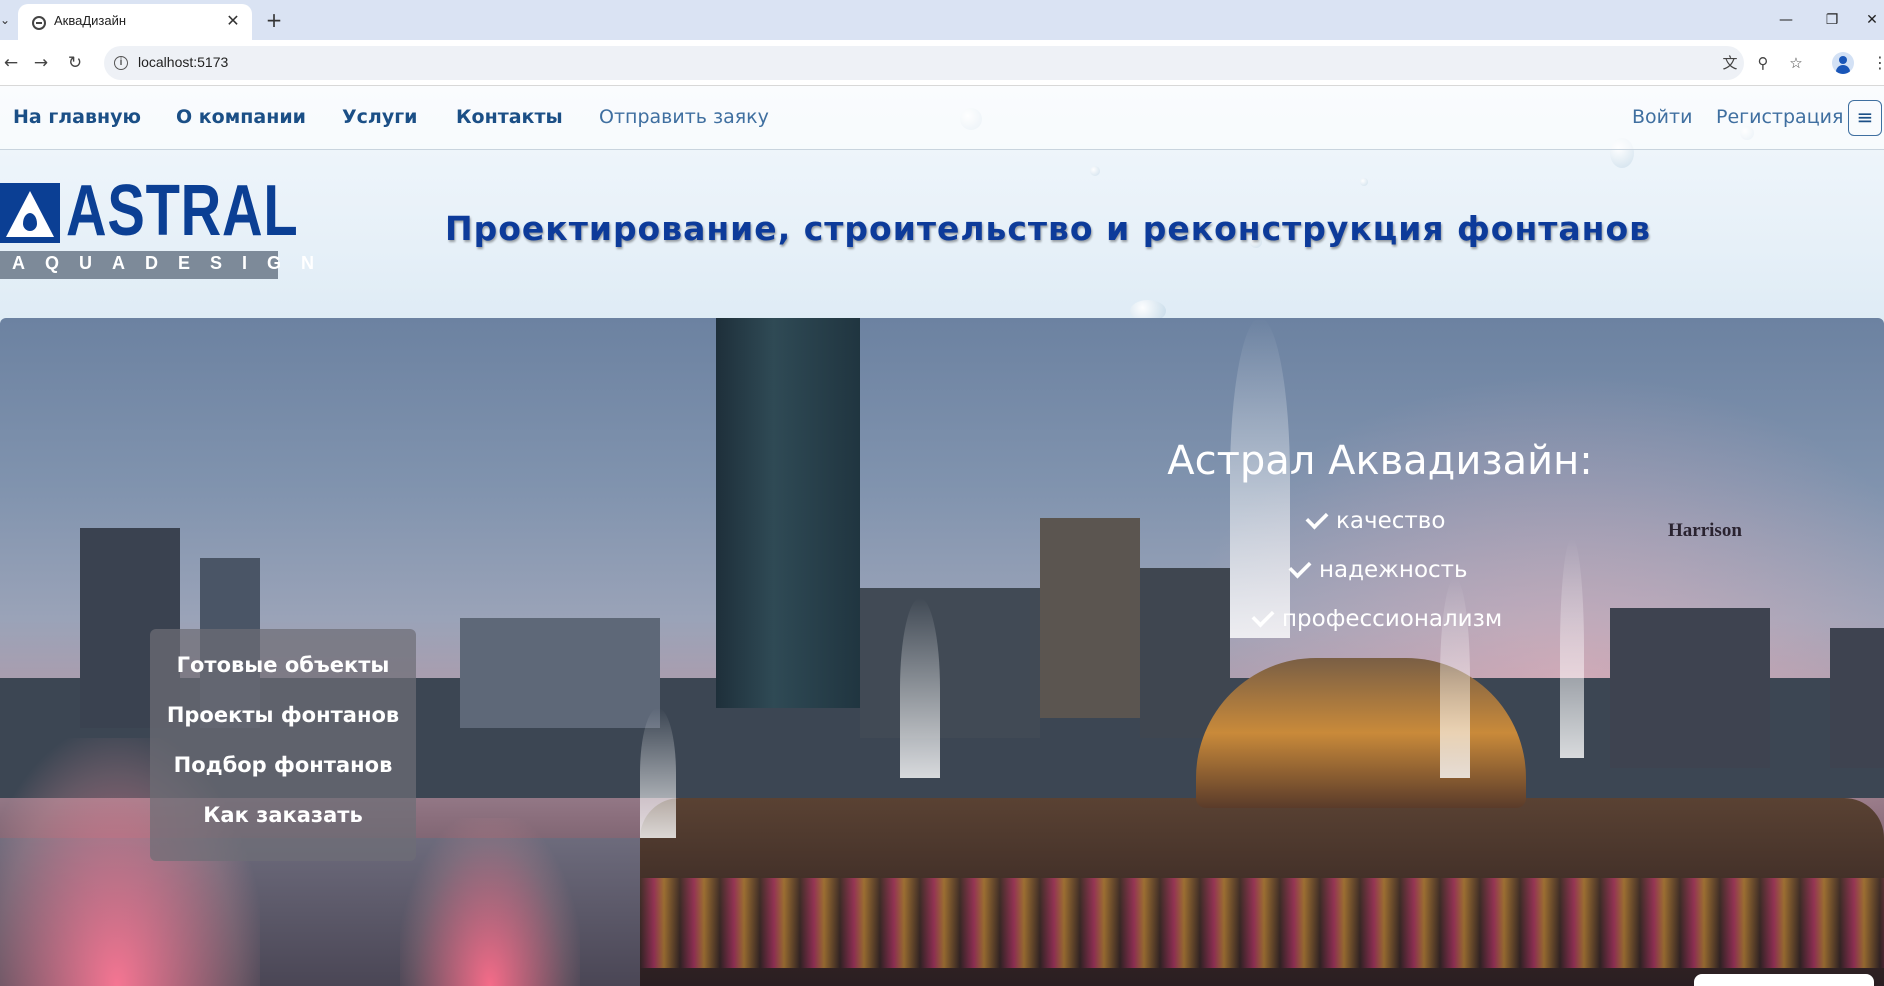 The image size is (1884, 986). What do you see at coordinates (39, 23) in the screenshot?
I see `globe-icon` at bounding box center [39, 23].